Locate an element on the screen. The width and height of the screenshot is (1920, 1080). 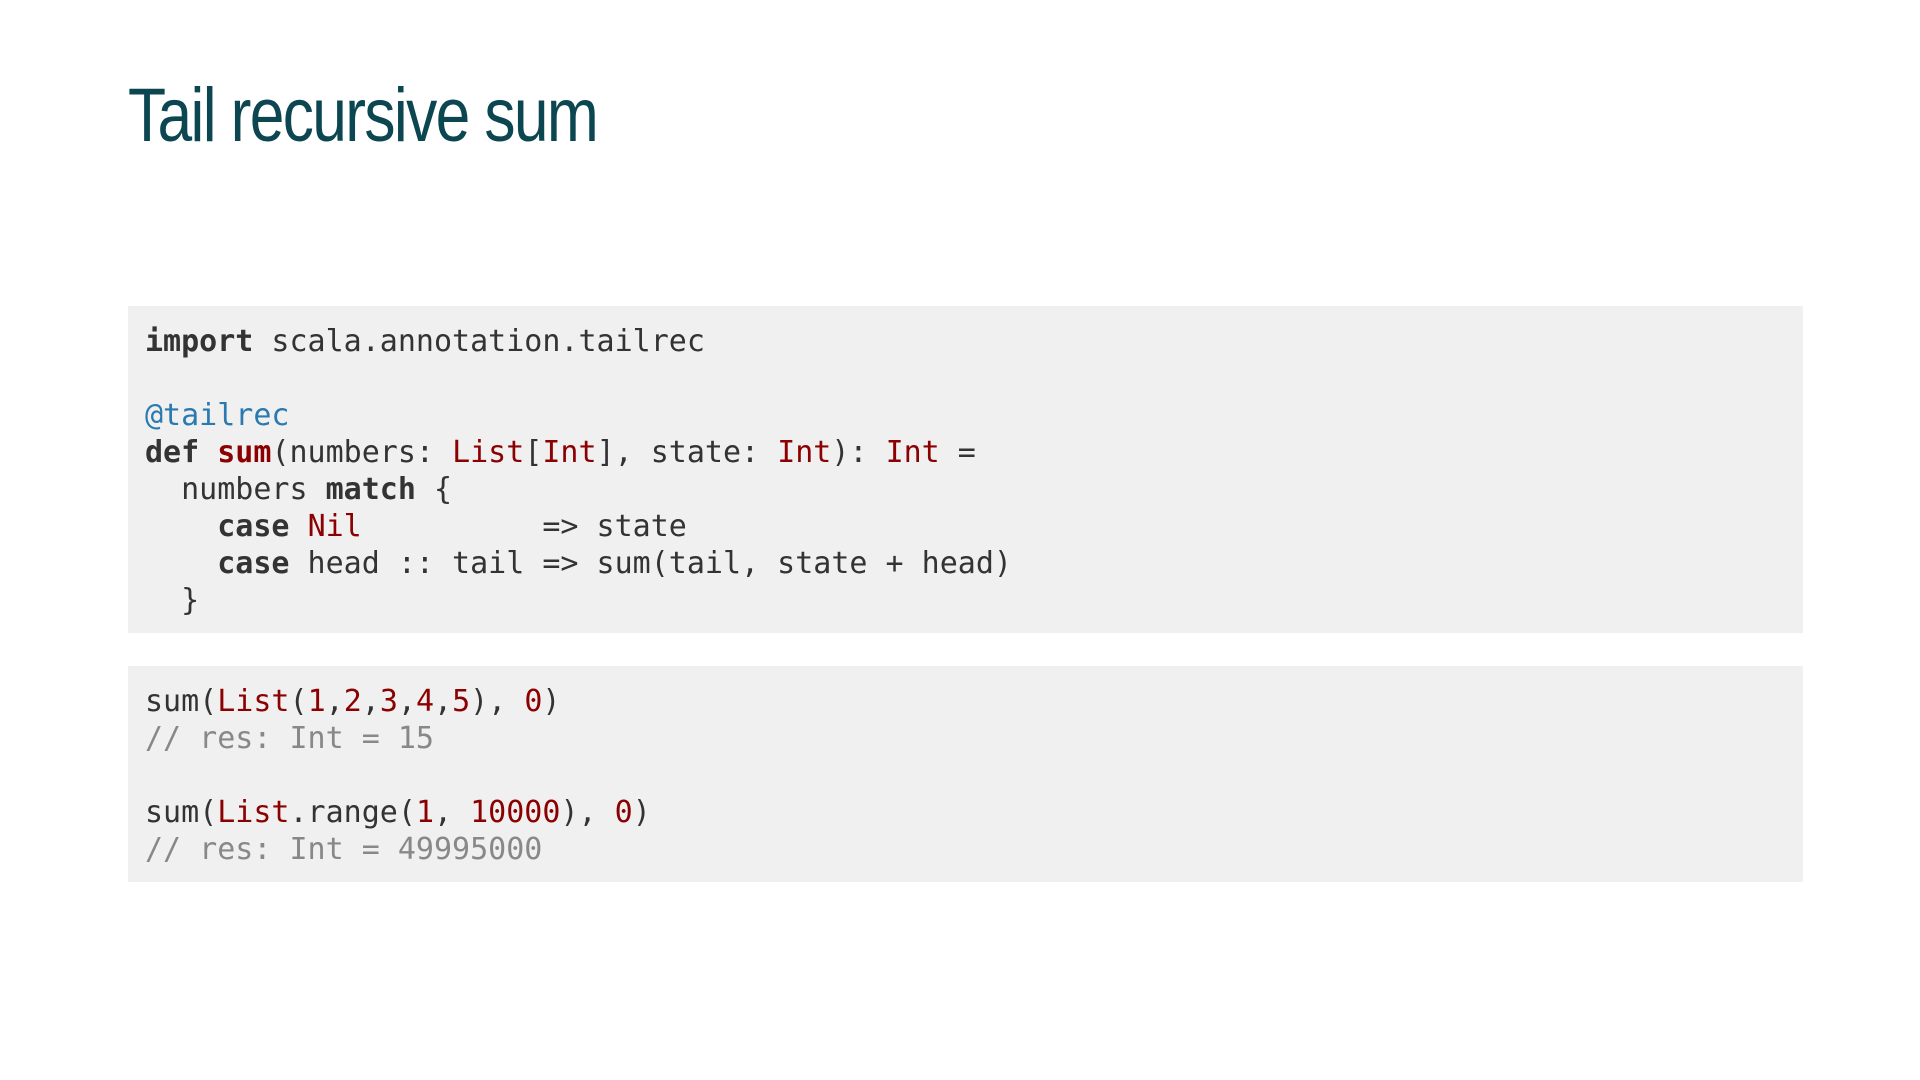
token-number-literal: 2 is located at coordinates (352, 701).